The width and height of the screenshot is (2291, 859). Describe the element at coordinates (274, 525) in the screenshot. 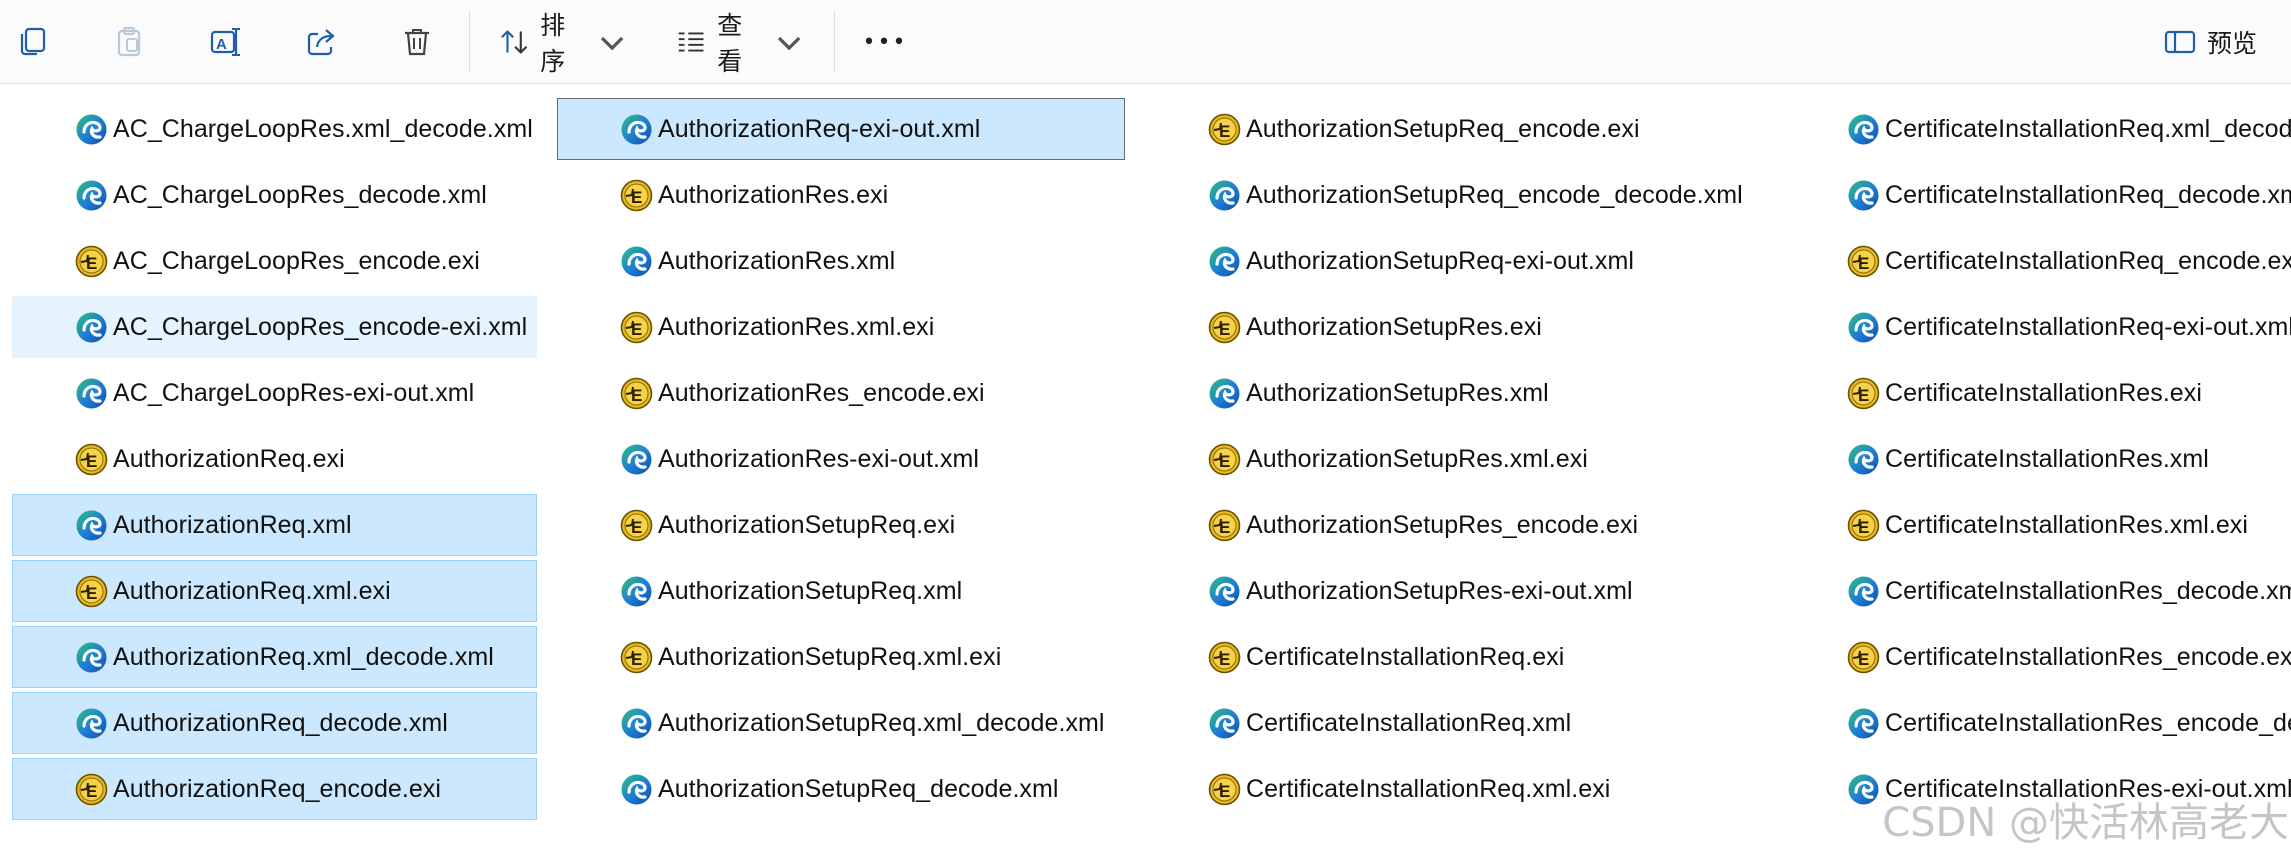

I see `file-item: AuthorizationReq.xml` at that location.